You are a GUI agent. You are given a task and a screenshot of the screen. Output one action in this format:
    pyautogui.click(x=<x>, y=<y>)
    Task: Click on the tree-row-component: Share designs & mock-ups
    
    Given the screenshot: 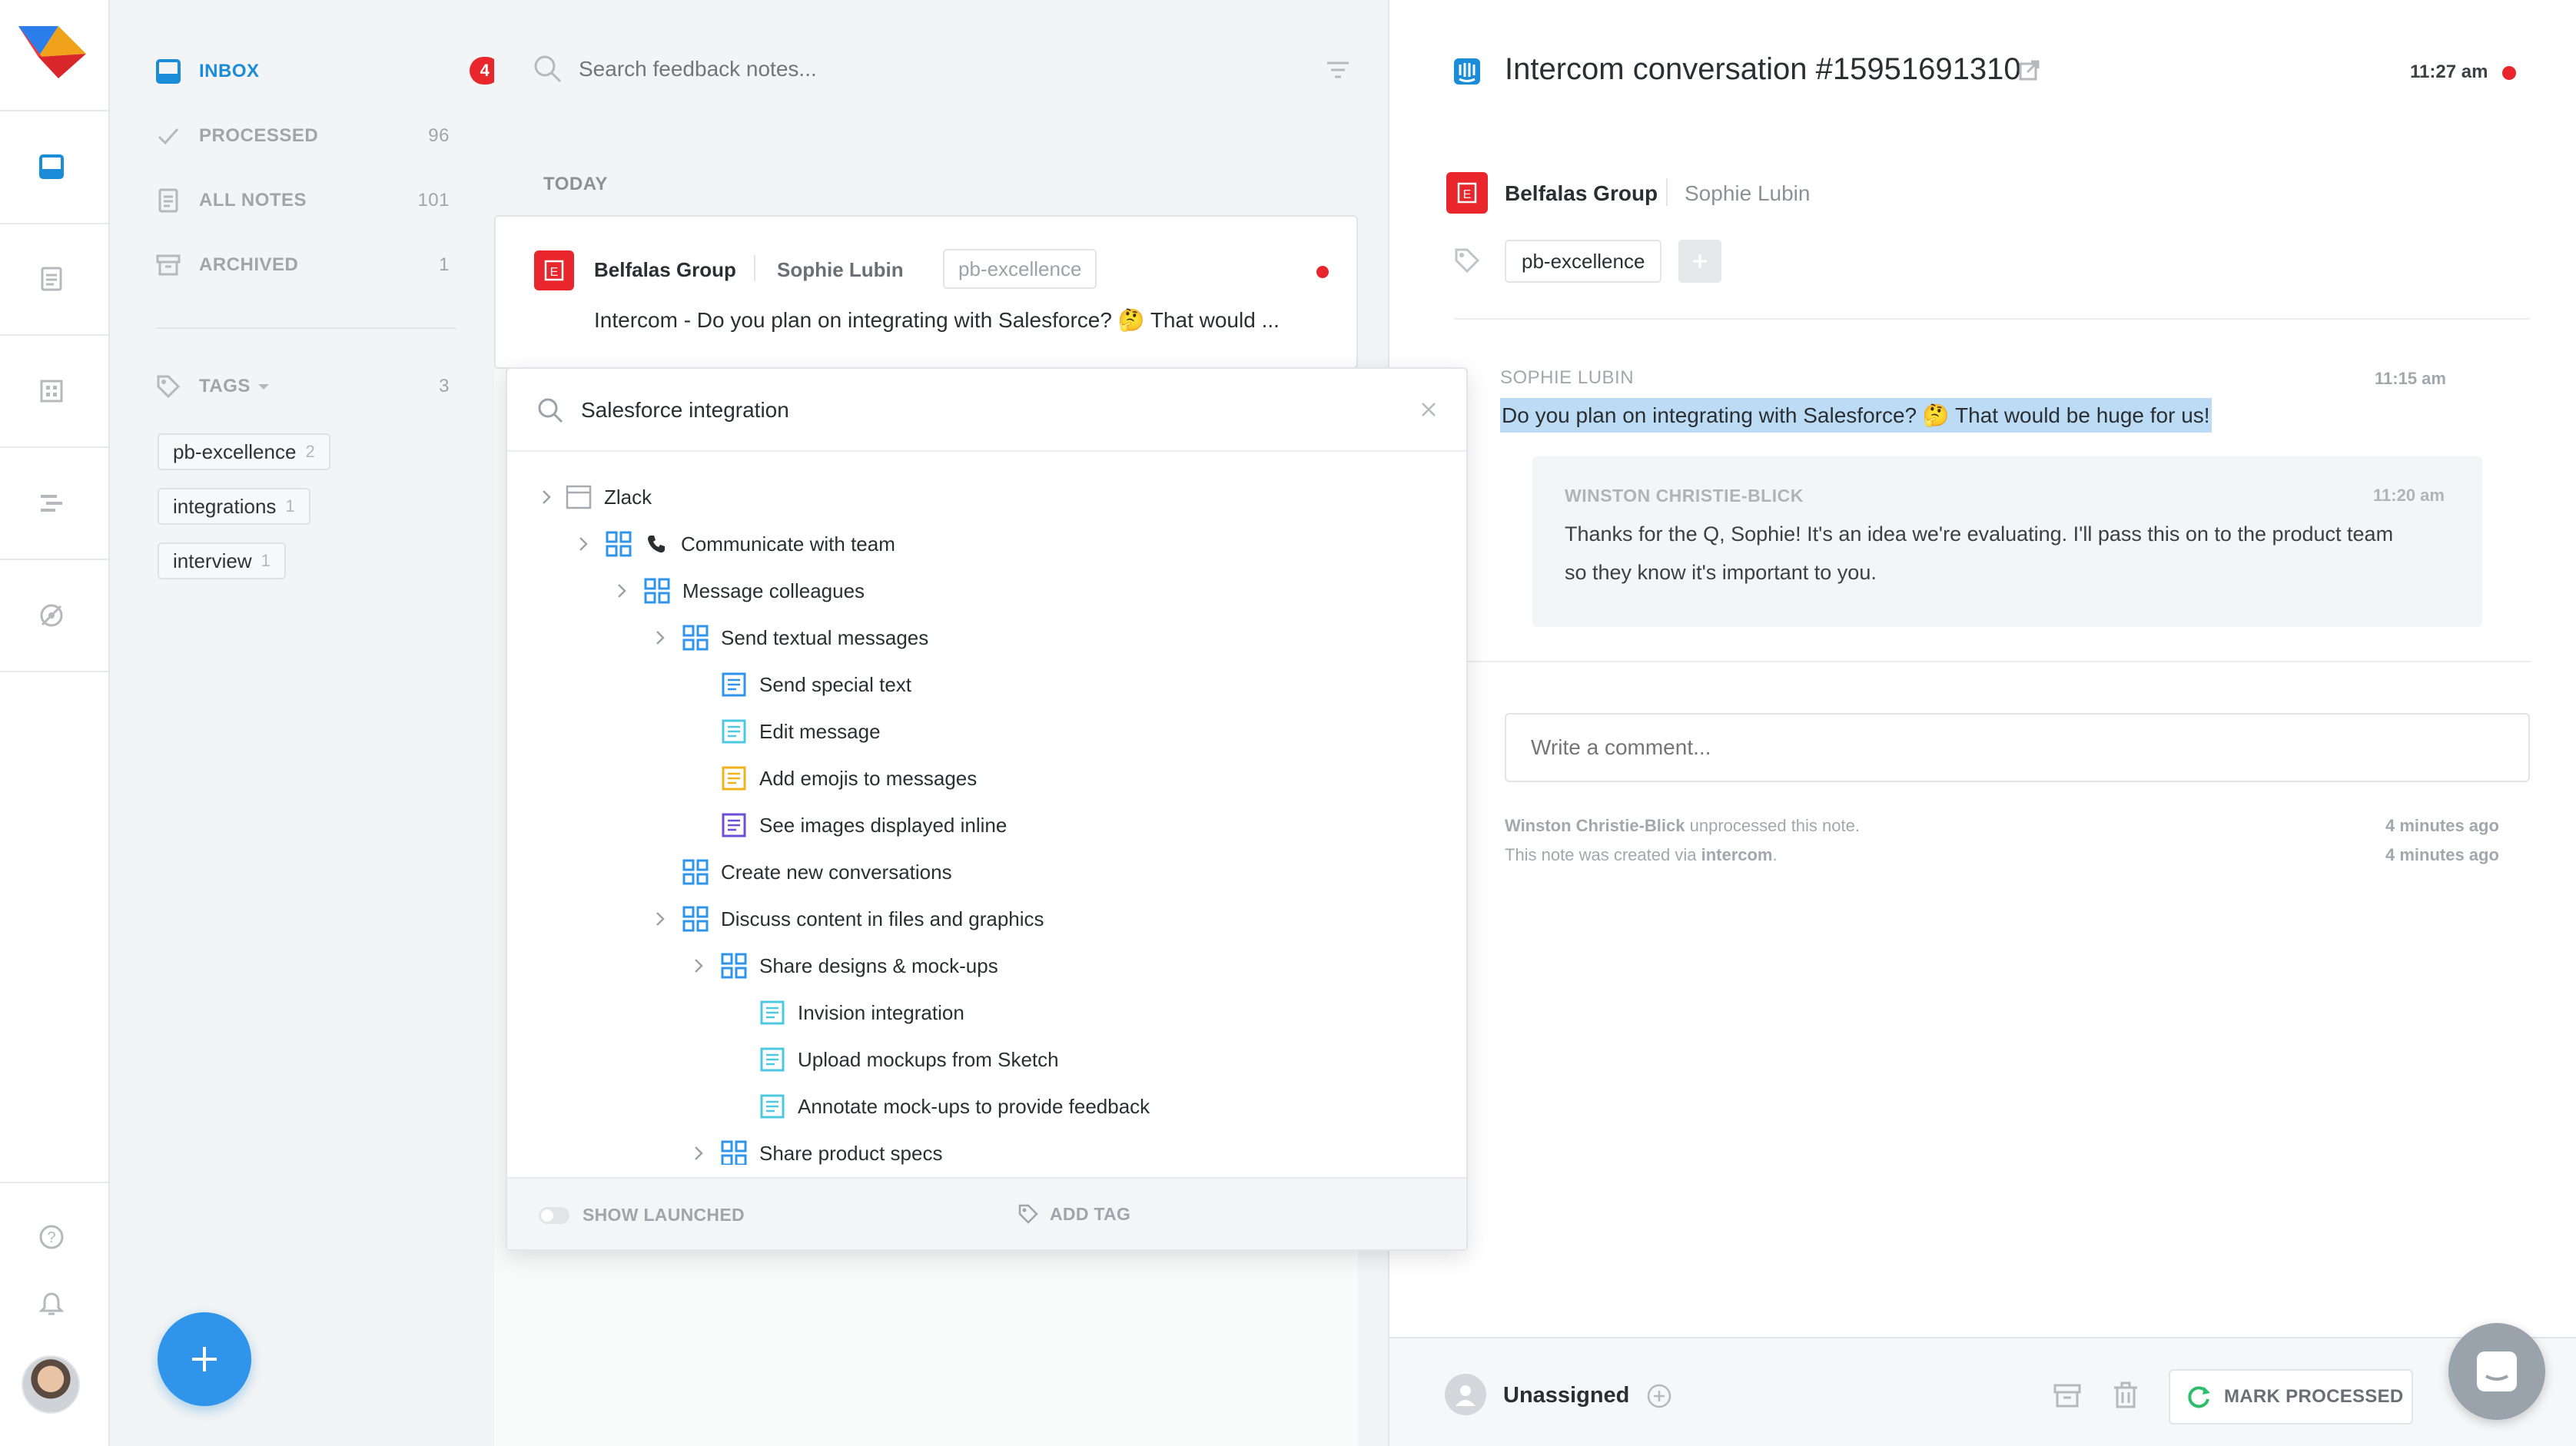 What is the action you would take?
    pyautogui.click(x=842, y=966)
    